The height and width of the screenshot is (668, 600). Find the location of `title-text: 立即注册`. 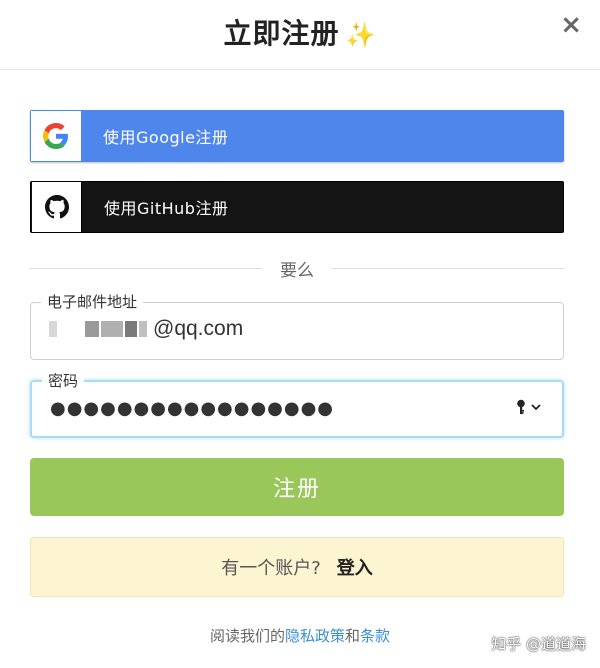

title-text: 立即注册 is located at coordinates (281, 33).